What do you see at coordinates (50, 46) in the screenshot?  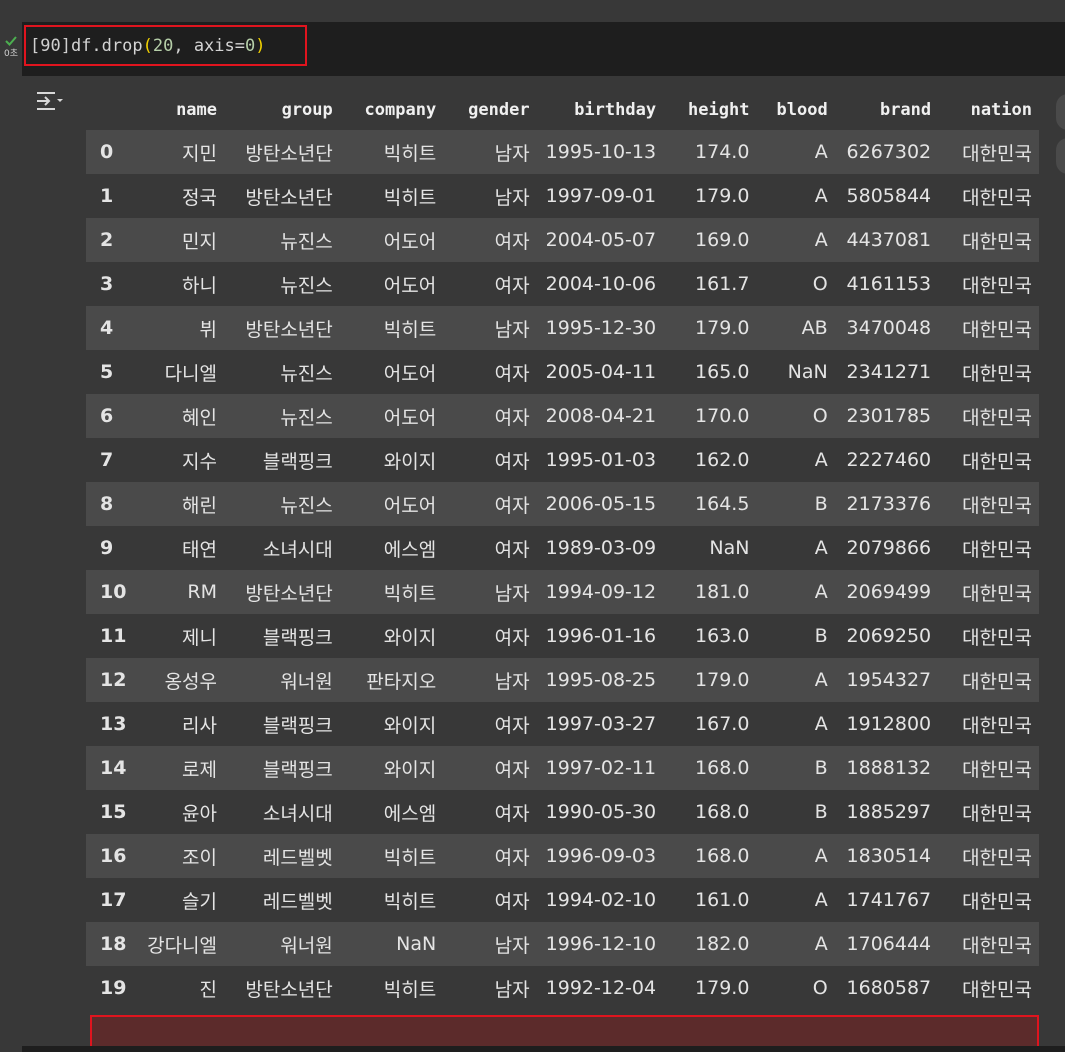 I see `execution-count: [90]` at bounding box center [50, 46].